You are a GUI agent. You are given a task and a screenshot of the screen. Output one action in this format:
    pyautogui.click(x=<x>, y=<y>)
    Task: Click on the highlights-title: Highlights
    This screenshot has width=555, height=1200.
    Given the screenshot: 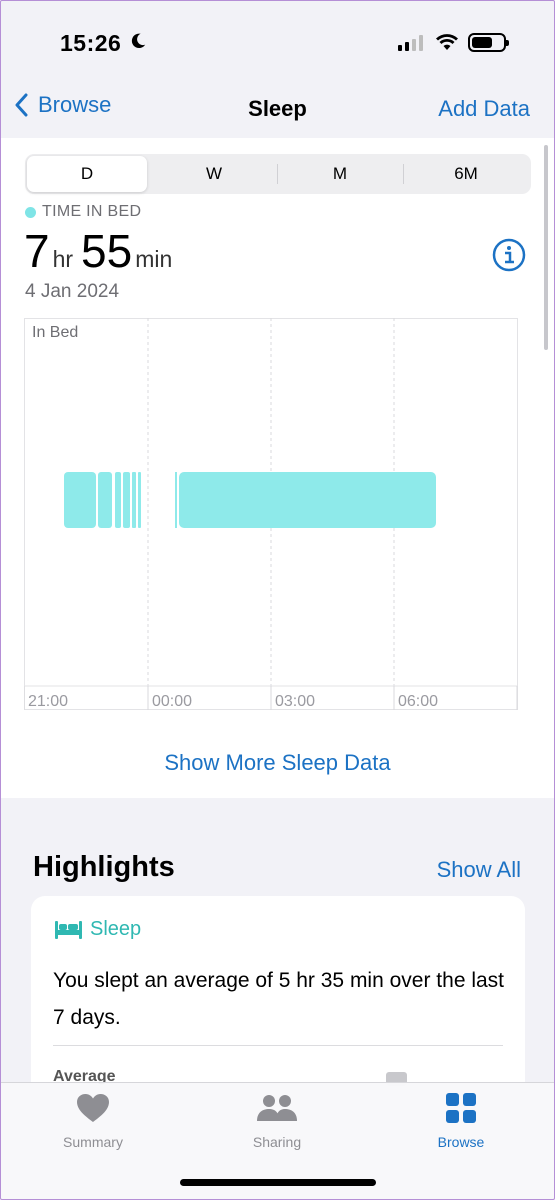 What is the action you would take?
    pyautogui.click(x=104, y=867)
    